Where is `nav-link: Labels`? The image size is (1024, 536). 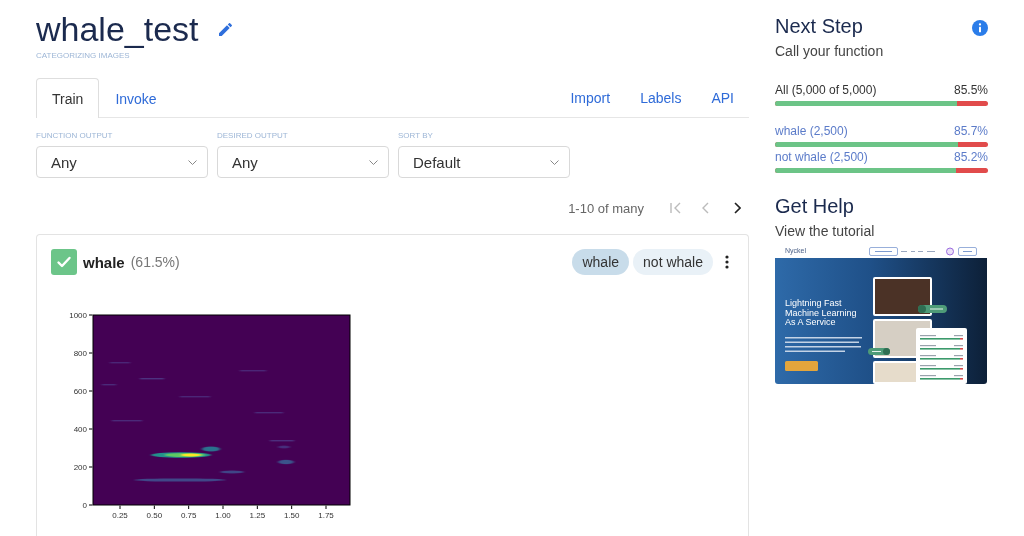
nav-link: Labels is located at coordinates (661, 97).